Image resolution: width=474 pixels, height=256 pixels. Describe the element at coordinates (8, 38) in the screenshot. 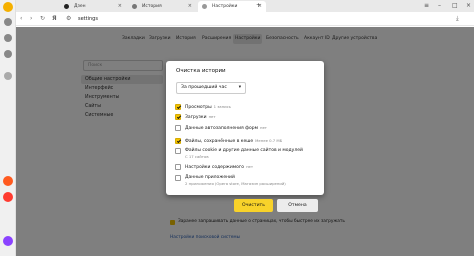

I see `history-icon` at that location.